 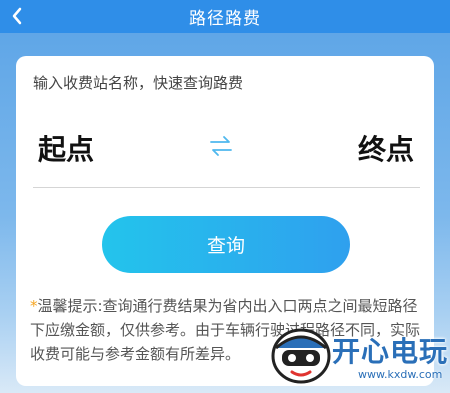 I want to click on divider, so click(x=226, y=187).